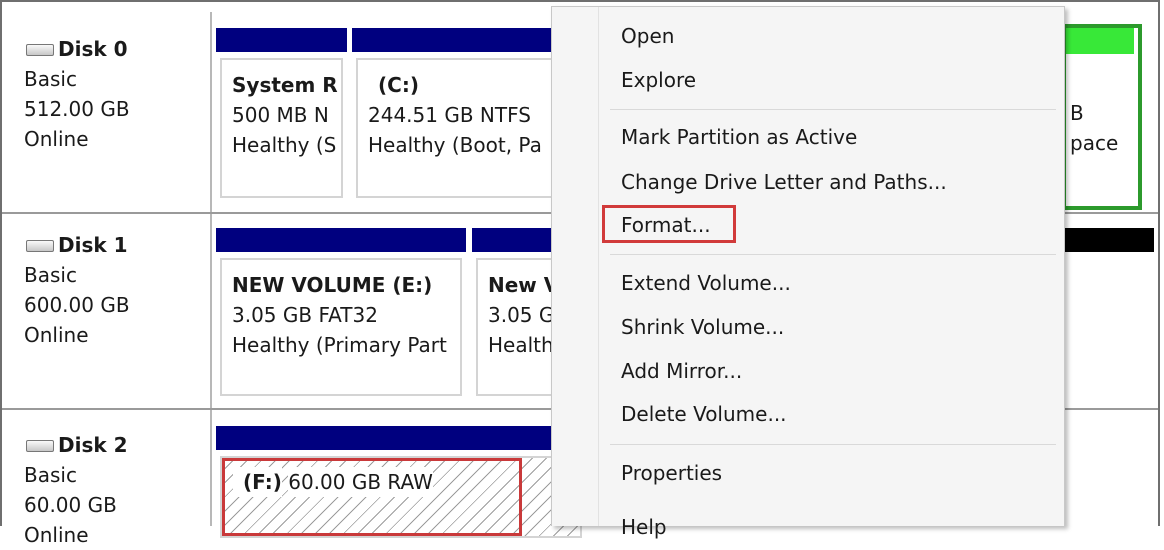  I want to click on free-space-size: B, so click(1077, 113).